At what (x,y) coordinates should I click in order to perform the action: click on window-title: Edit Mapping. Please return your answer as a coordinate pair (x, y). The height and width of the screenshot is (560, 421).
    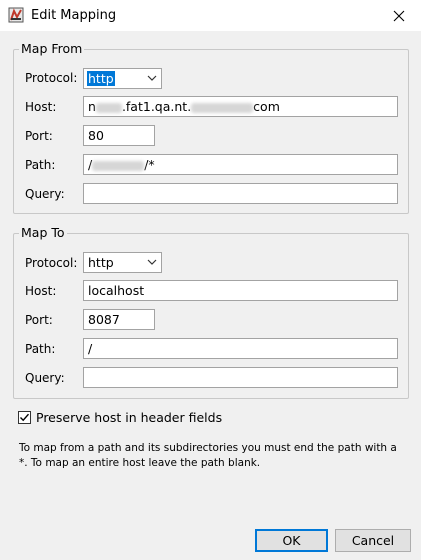
    Looking at the image, I should click on (74, 15).